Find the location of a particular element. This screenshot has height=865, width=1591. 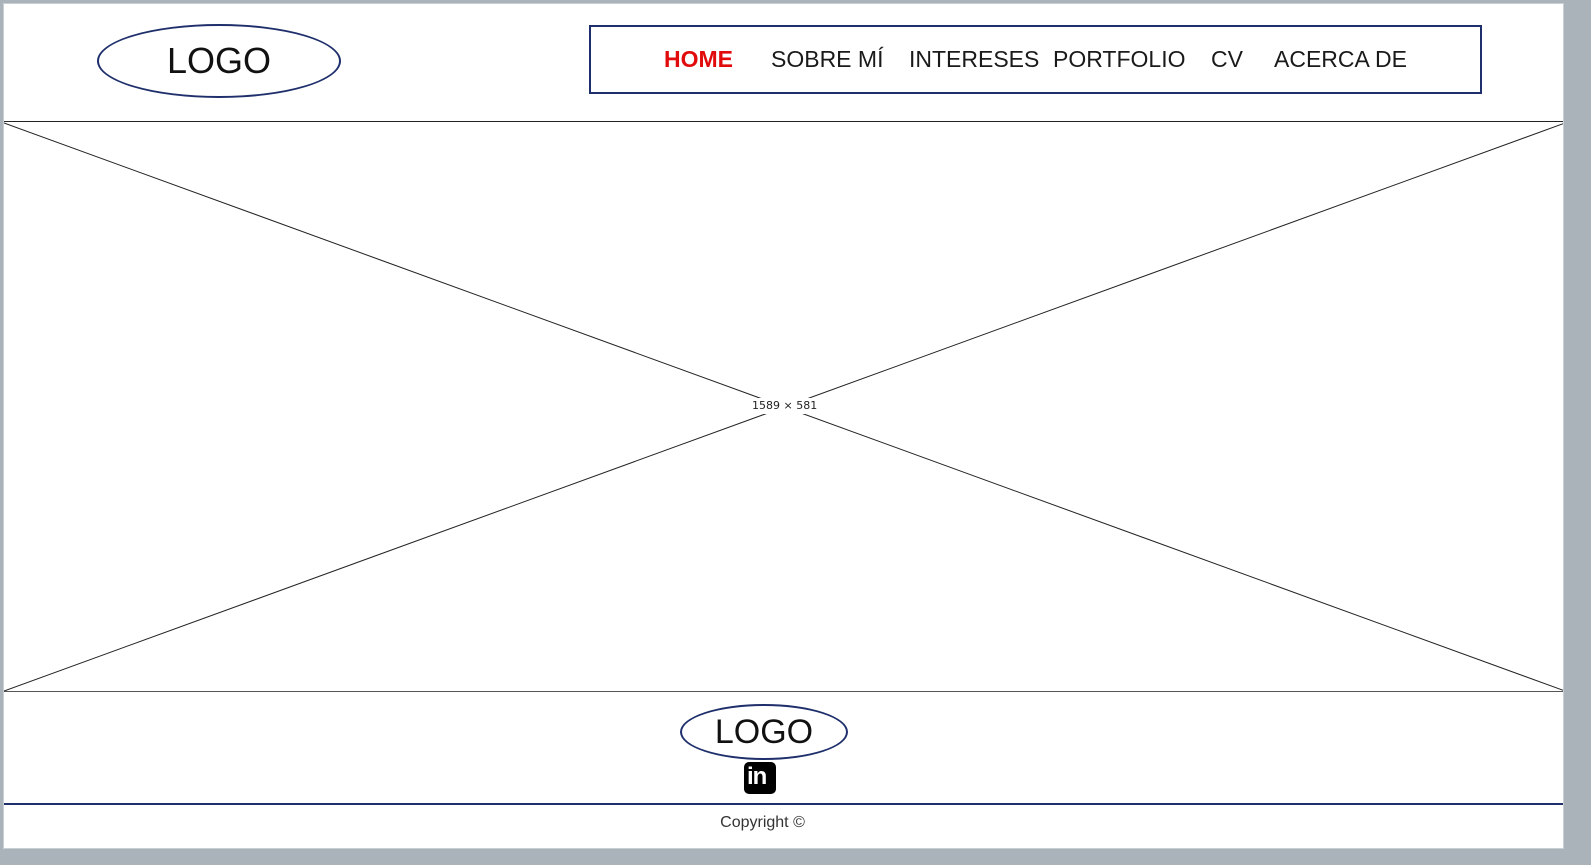

header-logo-text: LOGO is located at coordinates (219, 60).